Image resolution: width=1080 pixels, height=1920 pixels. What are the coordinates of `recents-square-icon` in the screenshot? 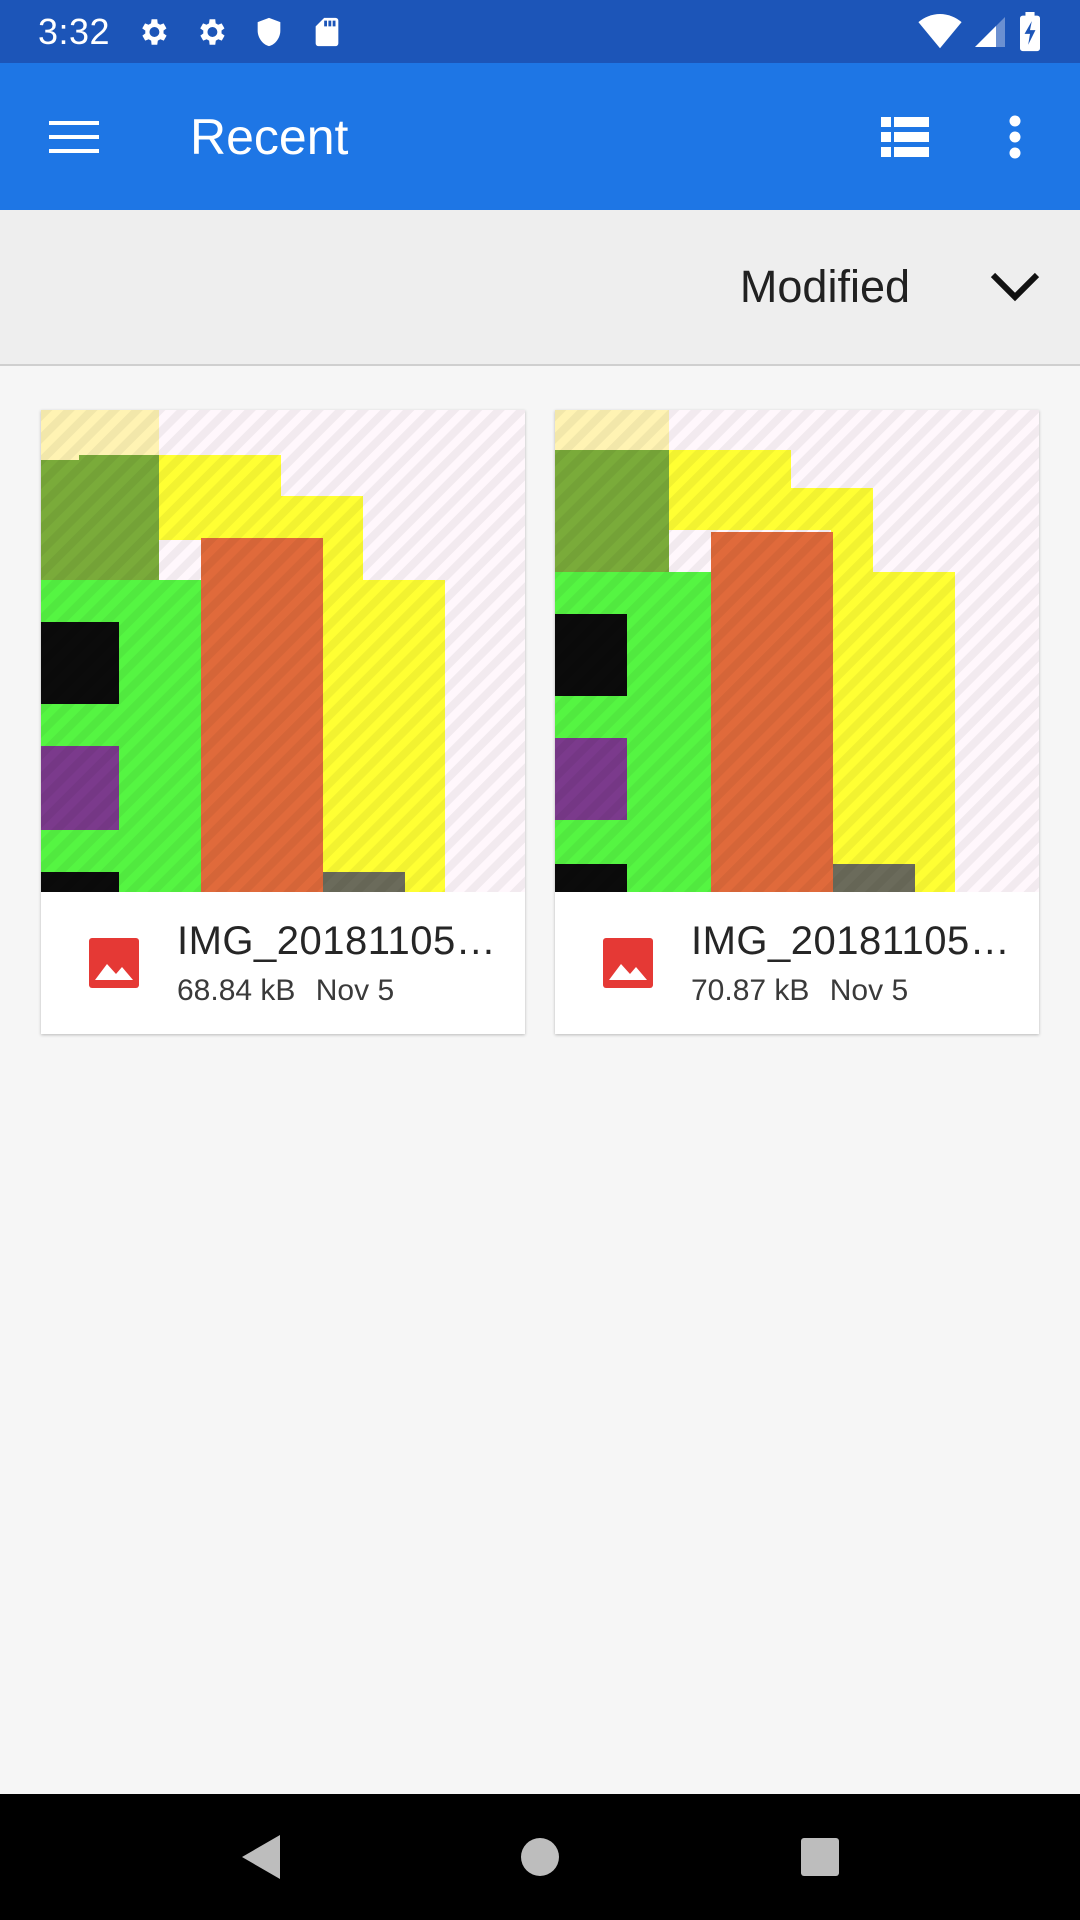 It's located at (820, 1857).